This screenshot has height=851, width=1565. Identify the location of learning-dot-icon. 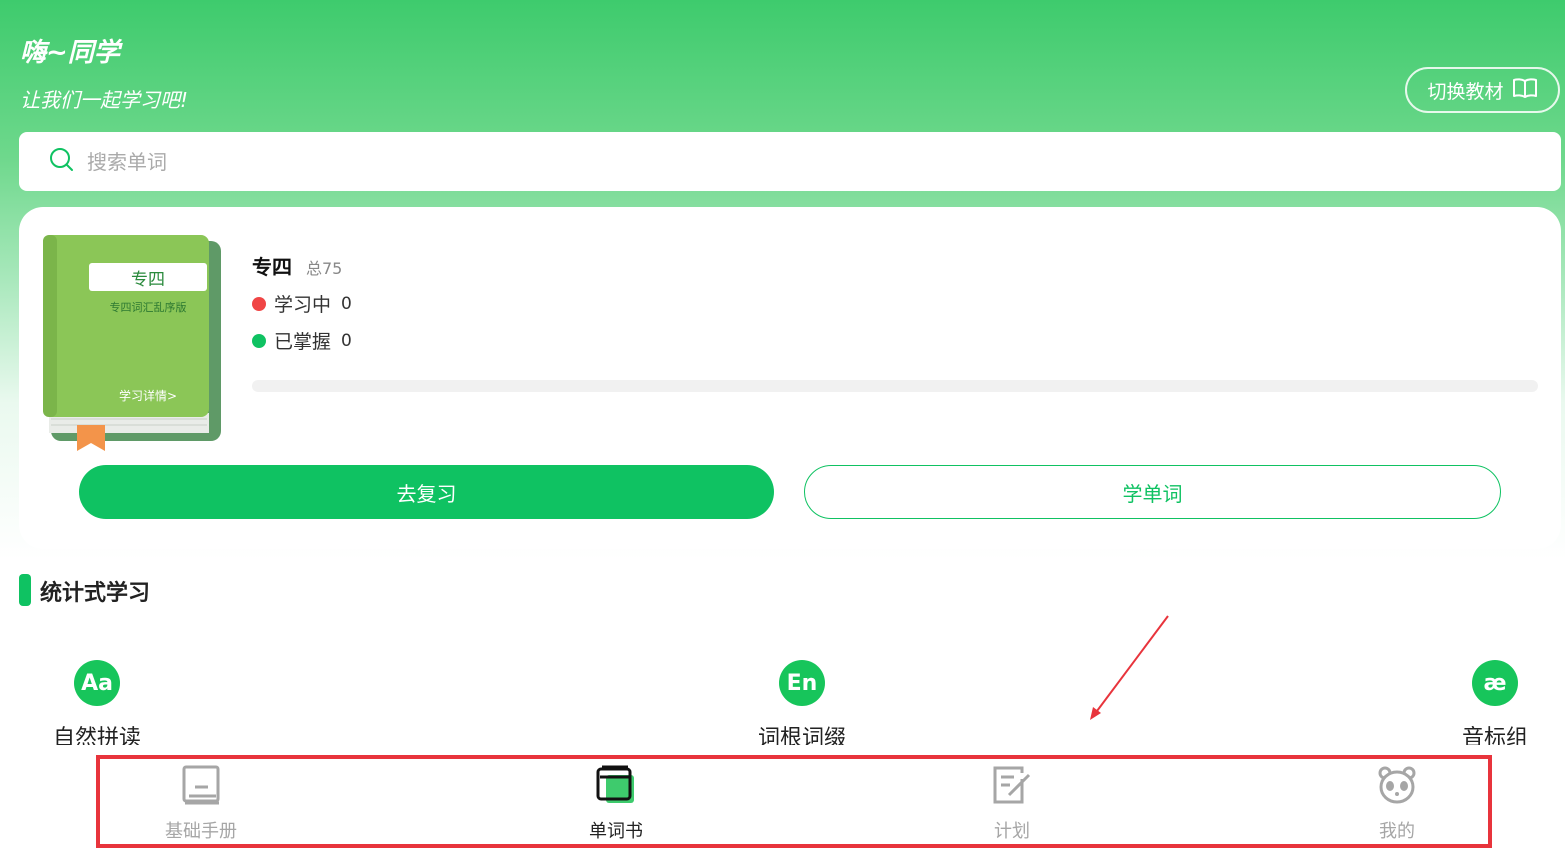
(259, 303).